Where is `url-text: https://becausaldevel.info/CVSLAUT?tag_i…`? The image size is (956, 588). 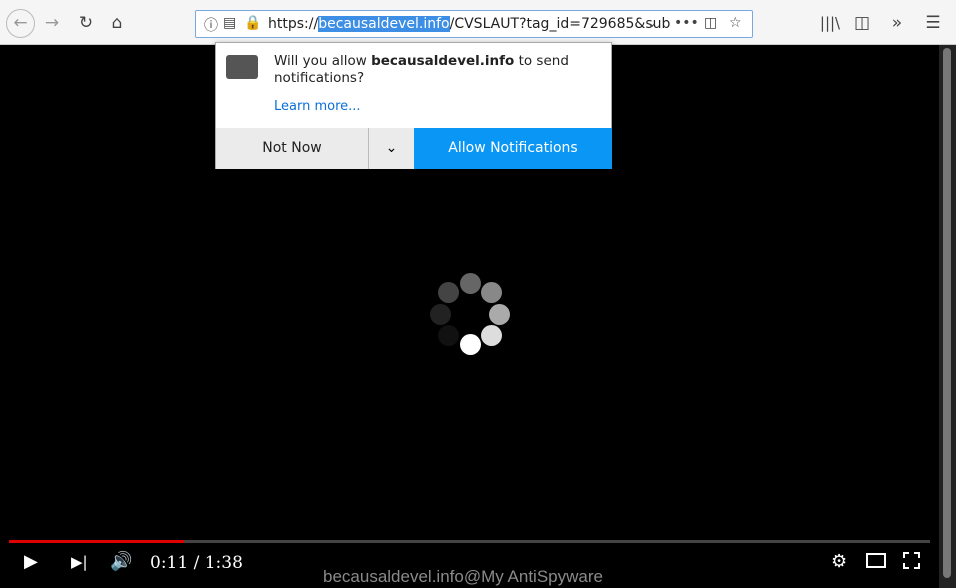
url-text: https://becausaldevel.info/CVSLAUT?tag_i… is located at coordinates (469, 24).